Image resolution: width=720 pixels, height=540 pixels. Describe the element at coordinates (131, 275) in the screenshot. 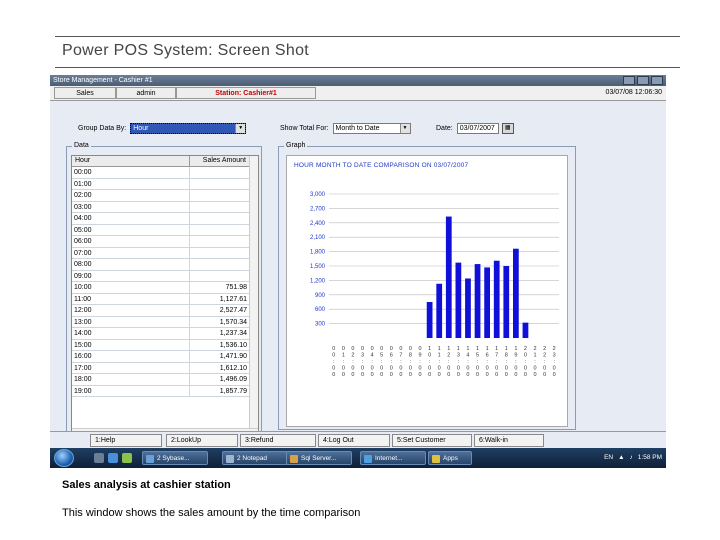

I see `cell-hour: 09:00` at that location.